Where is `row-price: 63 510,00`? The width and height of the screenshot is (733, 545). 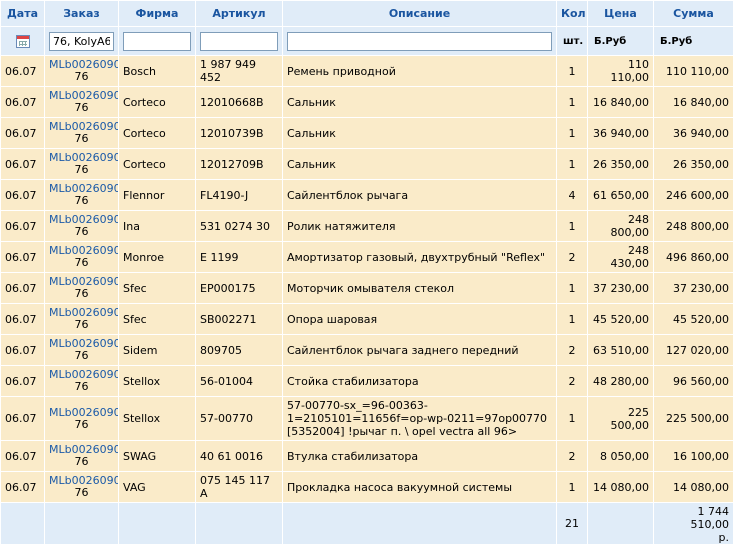
row-price: 63 510,00 is located at coordinates (621, 350).